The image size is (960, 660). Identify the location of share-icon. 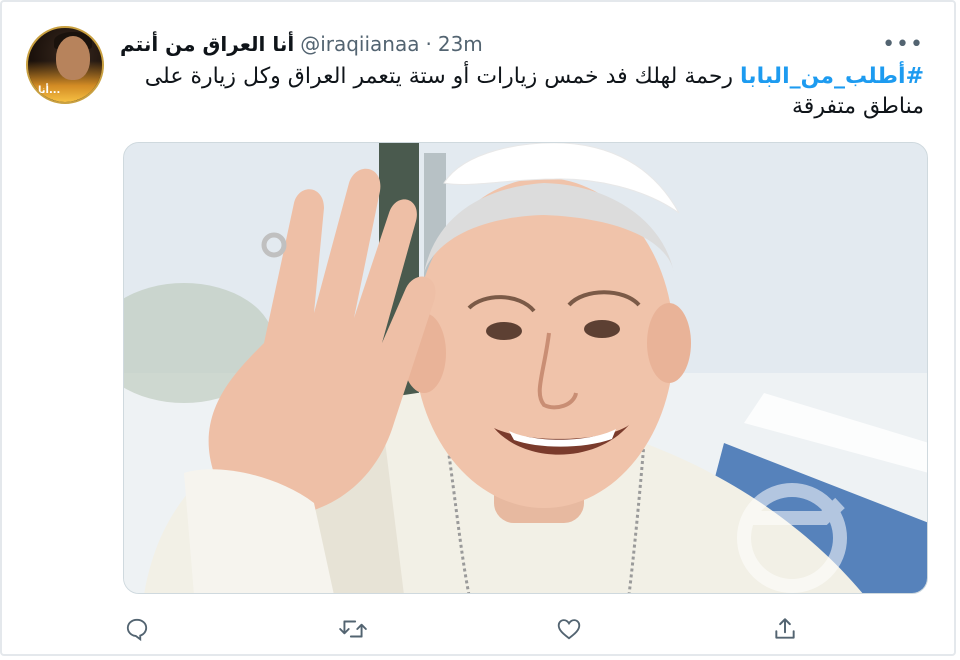
(785, 628).